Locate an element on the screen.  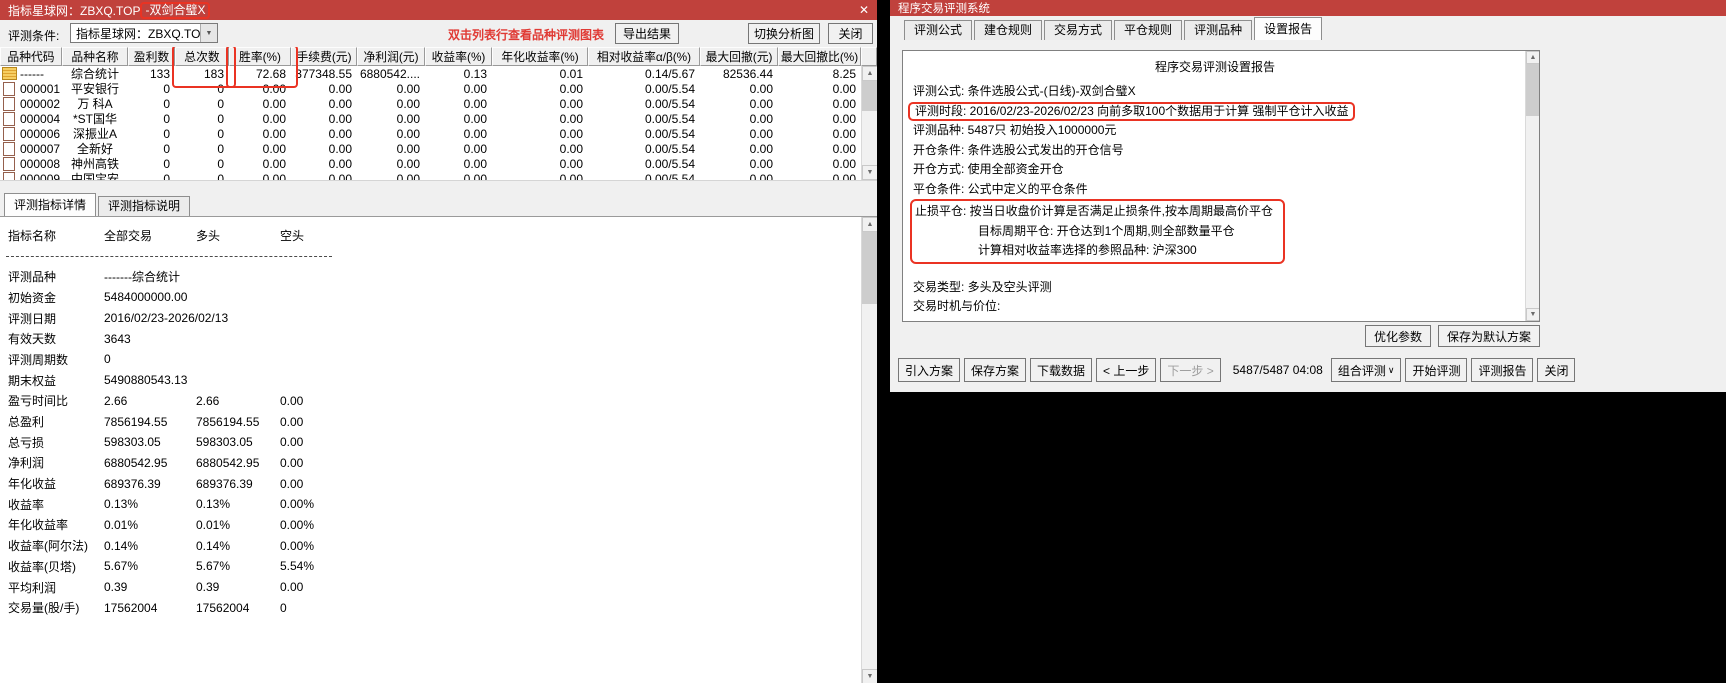
column-header: 净利润(元) is located at coordinates (391, 56).